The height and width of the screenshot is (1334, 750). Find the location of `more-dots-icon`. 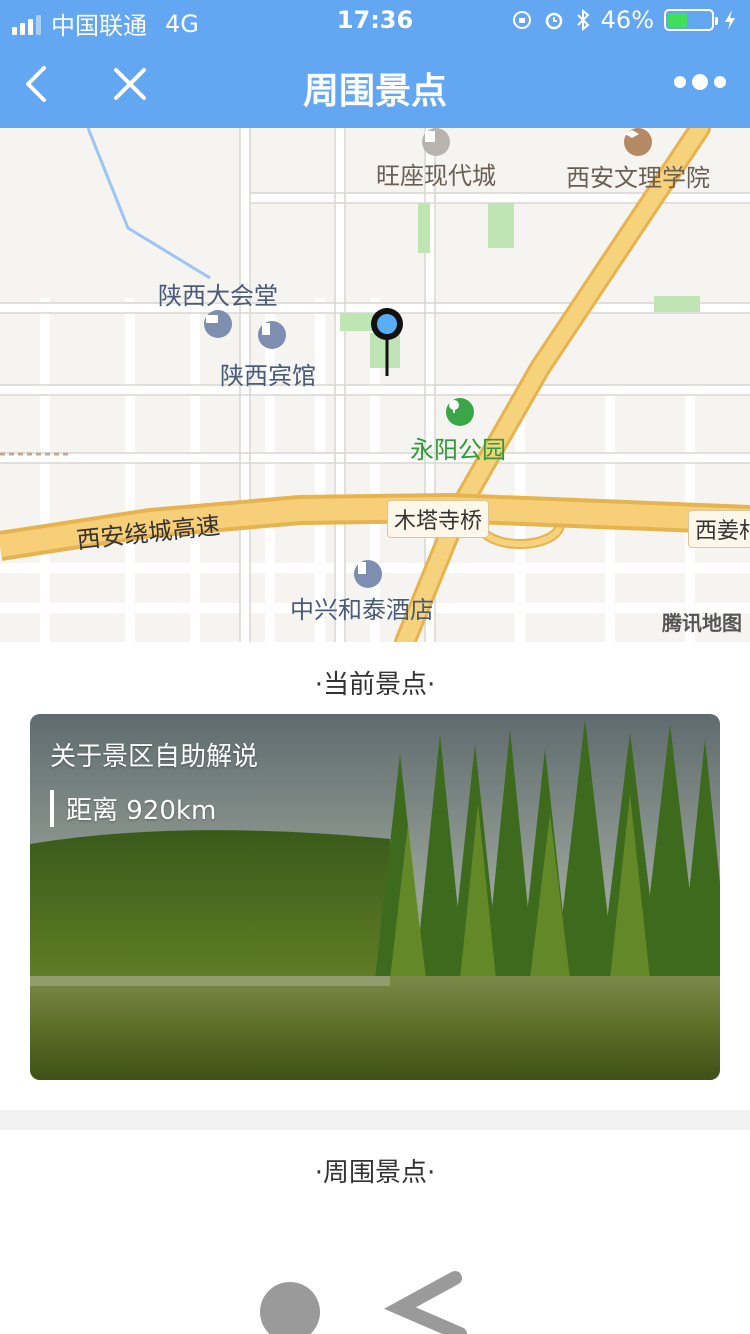

more-dots-icon is located at coordinates (700, 82).